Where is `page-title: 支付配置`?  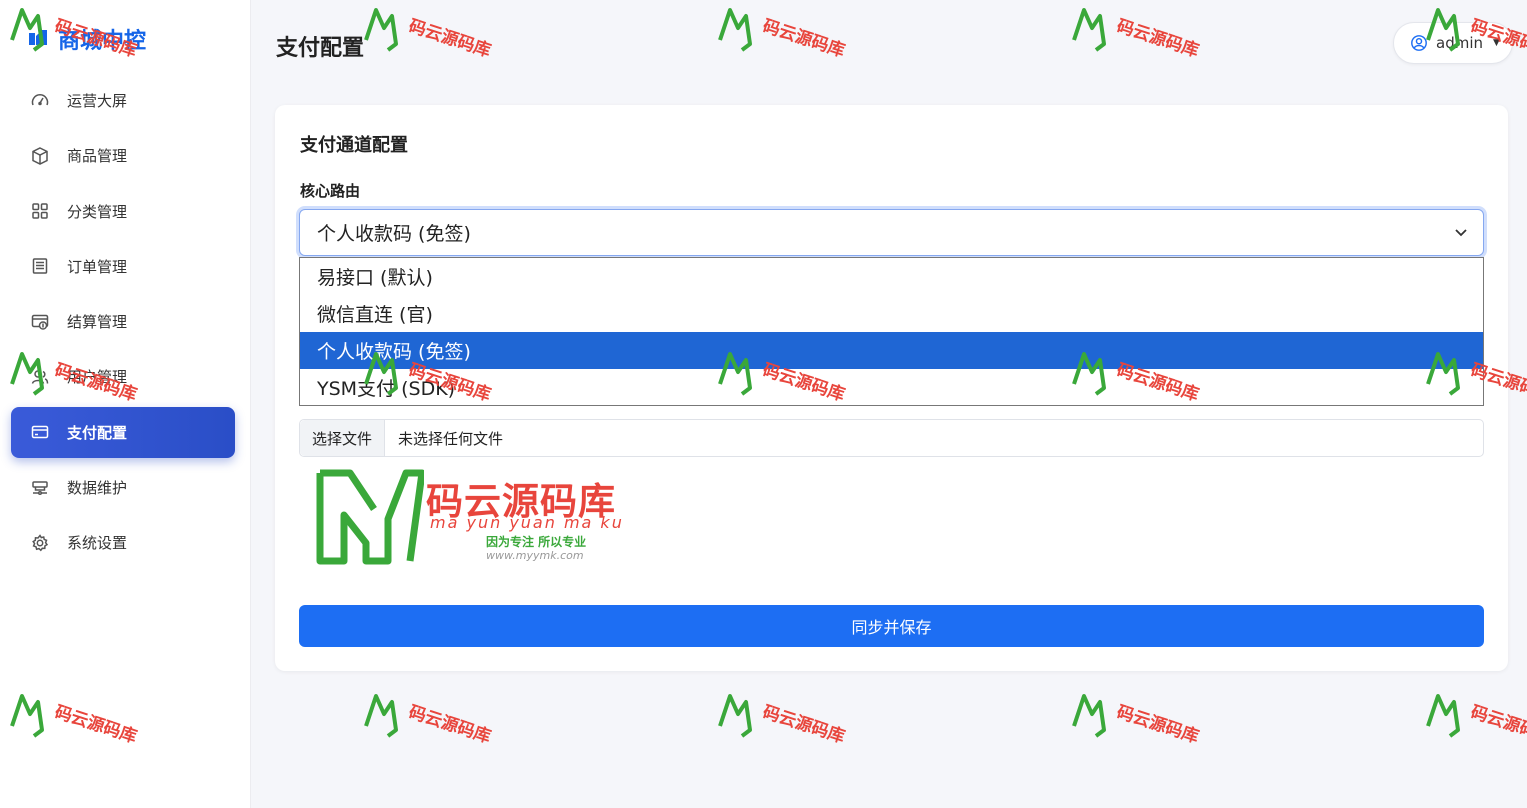 page-title: 支付配置 is located at coordinates (320, 48).